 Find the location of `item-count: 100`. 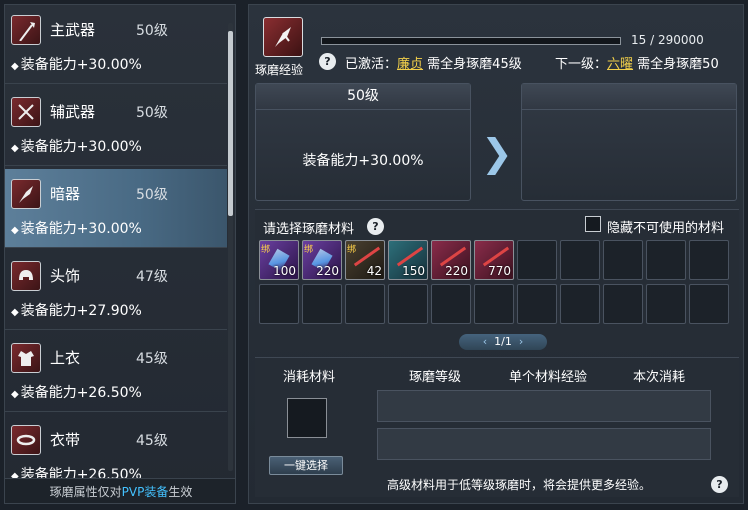

item-count: 100 is located at coordinates (284, 271).